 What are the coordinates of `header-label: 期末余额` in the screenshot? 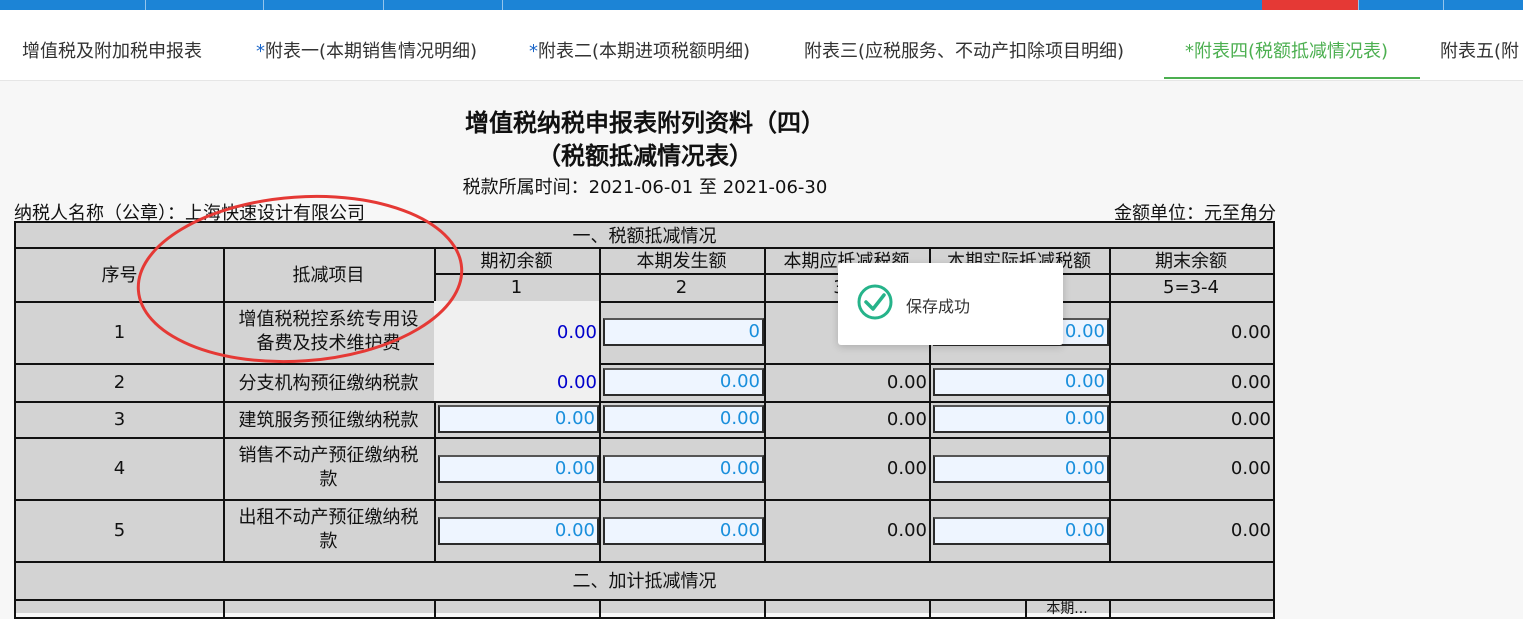 It's located at (1191, 261).